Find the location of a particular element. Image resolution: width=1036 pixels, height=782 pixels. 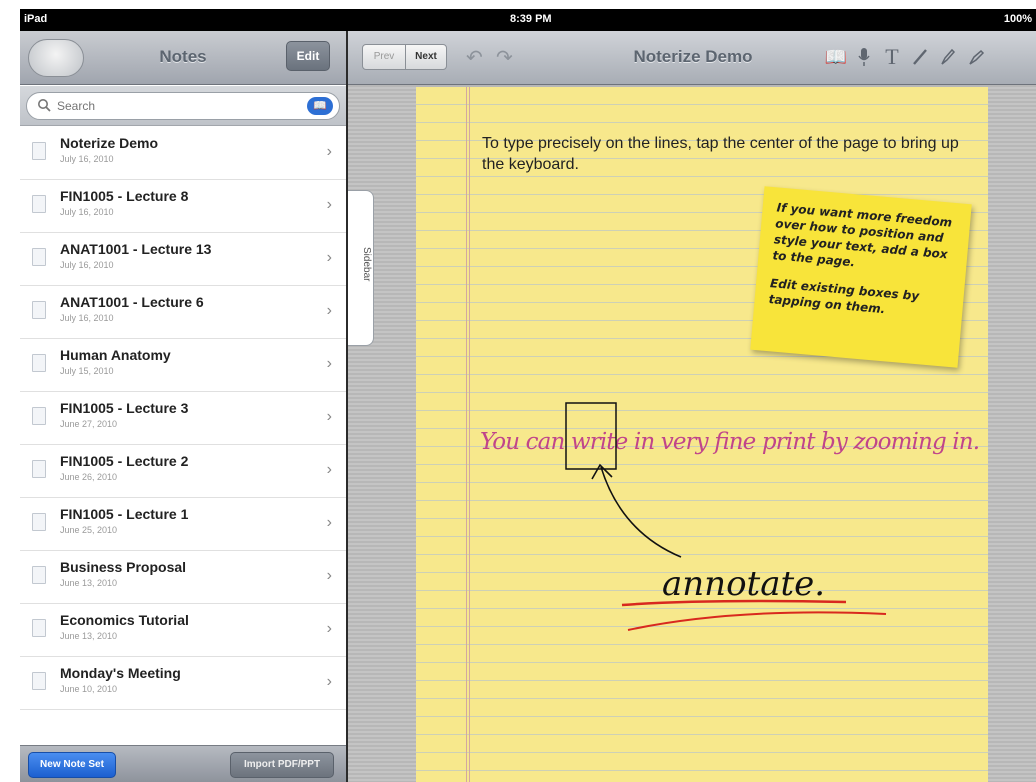

note-list-item: FIN1005 - Lecture 2 June 26, 2010 › is located at coordinates (183, 471).